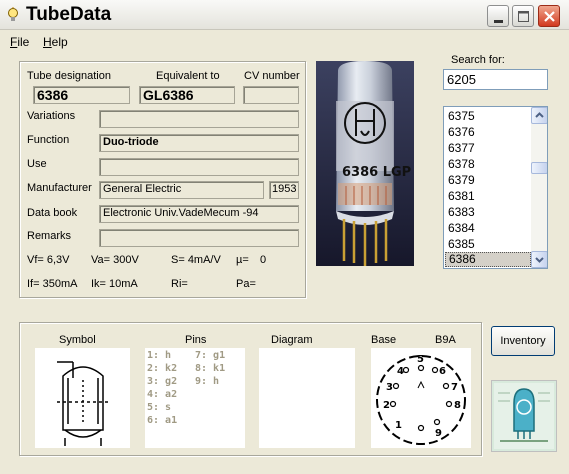 This screenshot has width=569, height=474. What do you see at coordinates (23, 42) in the screenshot?
I see `menu-file-label: ile` at bounding box center [23, 42].